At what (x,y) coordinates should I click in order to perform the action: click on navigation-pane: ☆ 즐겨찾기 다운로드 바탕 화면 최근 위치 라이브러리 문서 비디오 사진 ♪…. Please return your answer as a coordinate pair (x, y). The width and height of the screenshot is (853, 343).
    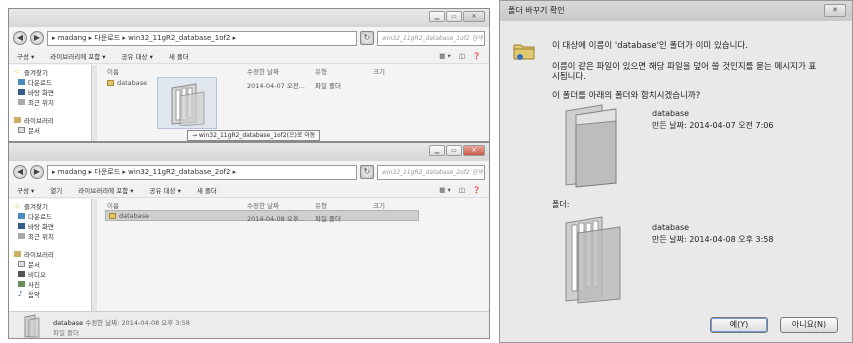
    Looking at the image, I should click on (53, 255).